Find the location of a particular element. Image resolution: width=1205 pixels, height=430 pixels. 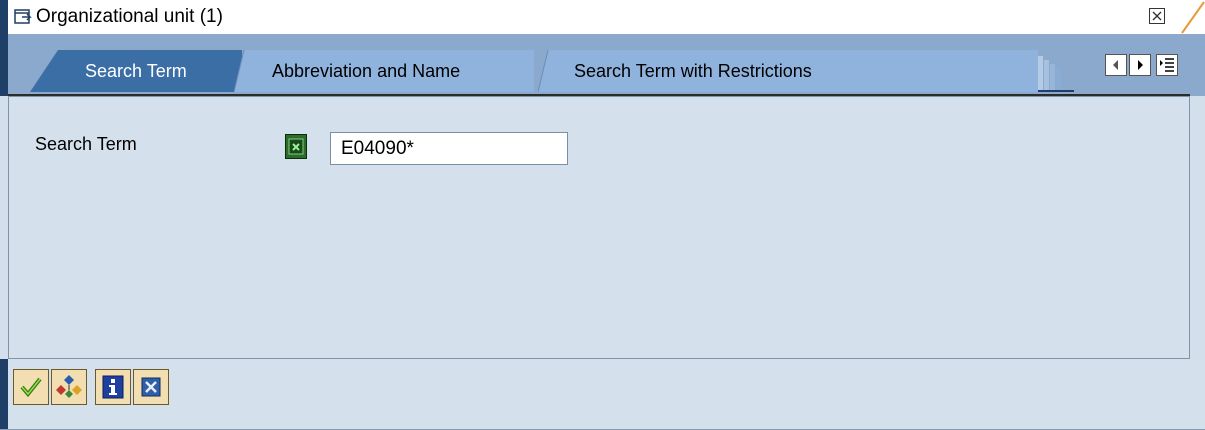

scroll-right-icon is located at coordinates (1140, 65).